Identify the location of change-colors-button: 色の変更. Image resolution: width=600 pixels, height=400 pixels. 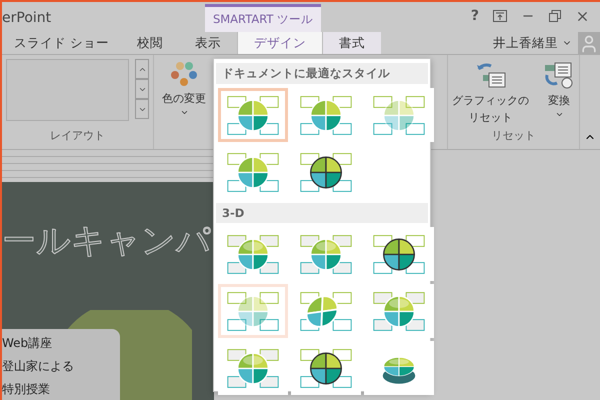
(184, 89).